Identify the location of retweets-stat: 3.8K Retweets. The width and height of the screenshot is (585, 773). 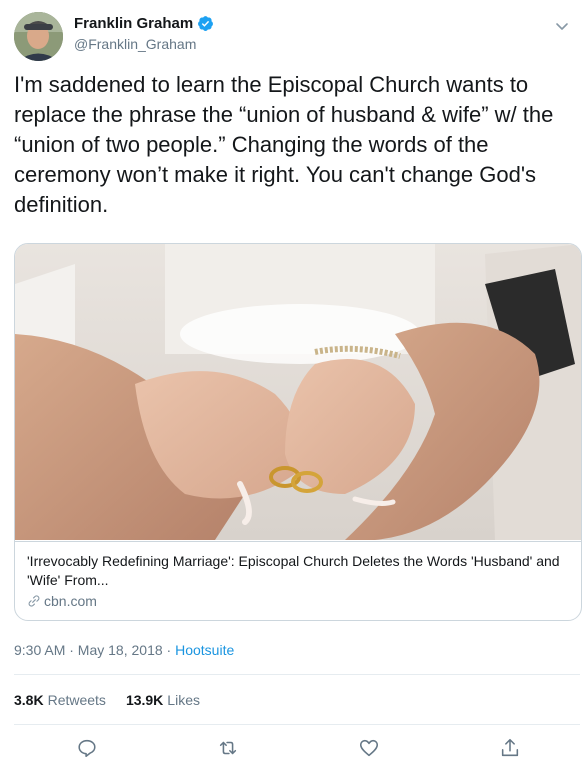
(60, 700).